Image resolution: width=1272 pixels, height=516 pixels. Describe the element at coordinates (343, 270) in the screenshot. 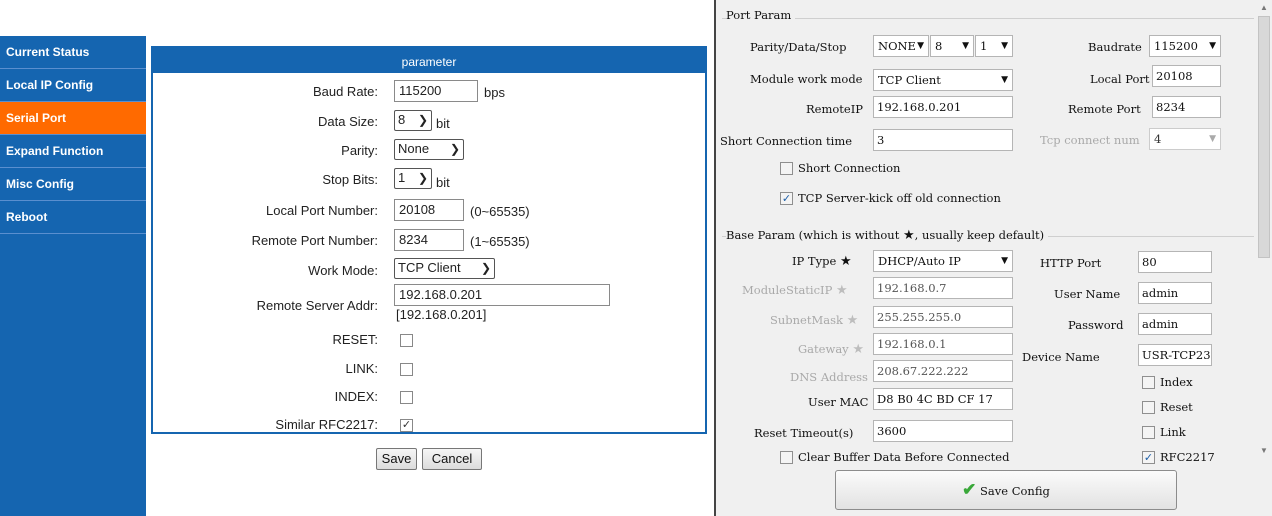

I see `work-mode-label: Work Mode:` at that location.